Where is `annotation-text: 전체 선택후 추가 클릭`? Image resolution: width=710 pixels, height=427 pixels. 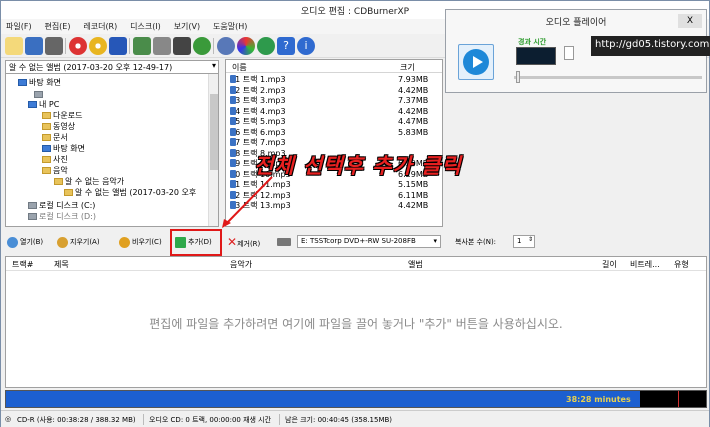 annotation-text: 전체 선택후 추가 클릭 is located at coordinates (358, 166).